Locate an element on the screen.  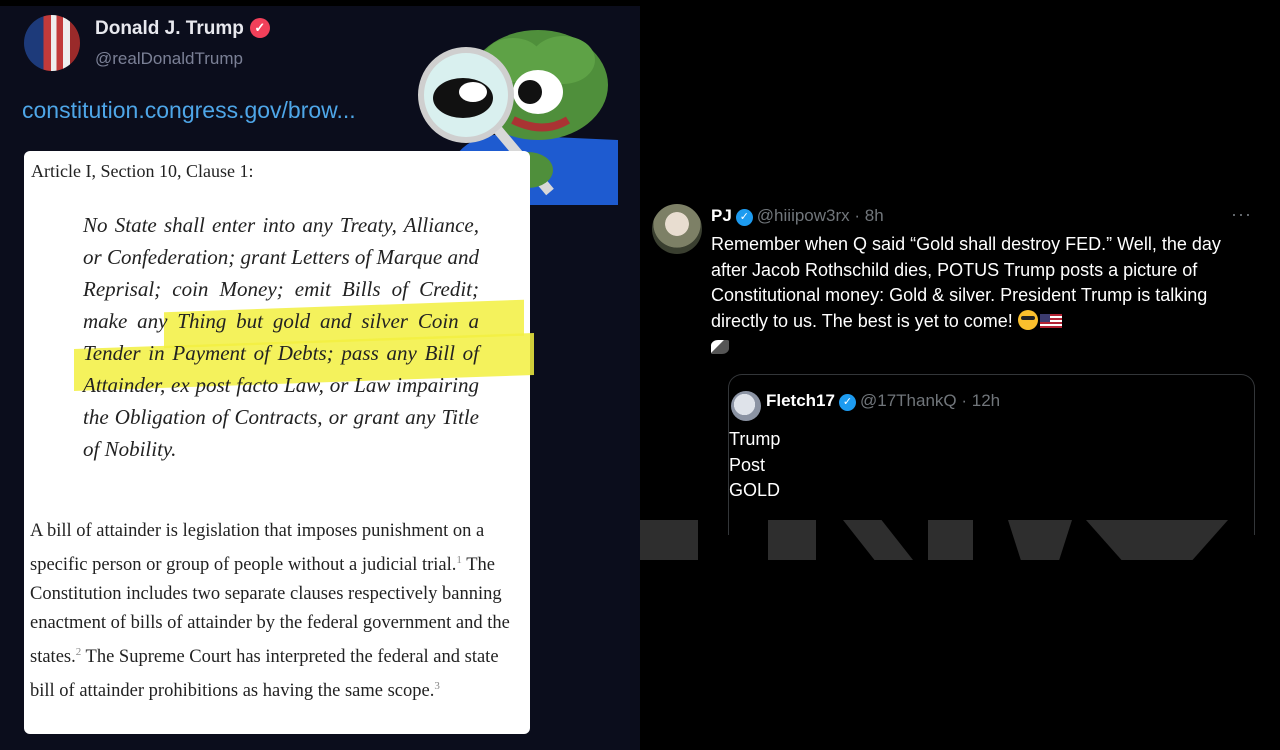
quoted-line: Post is located at coordinates (747, 464).